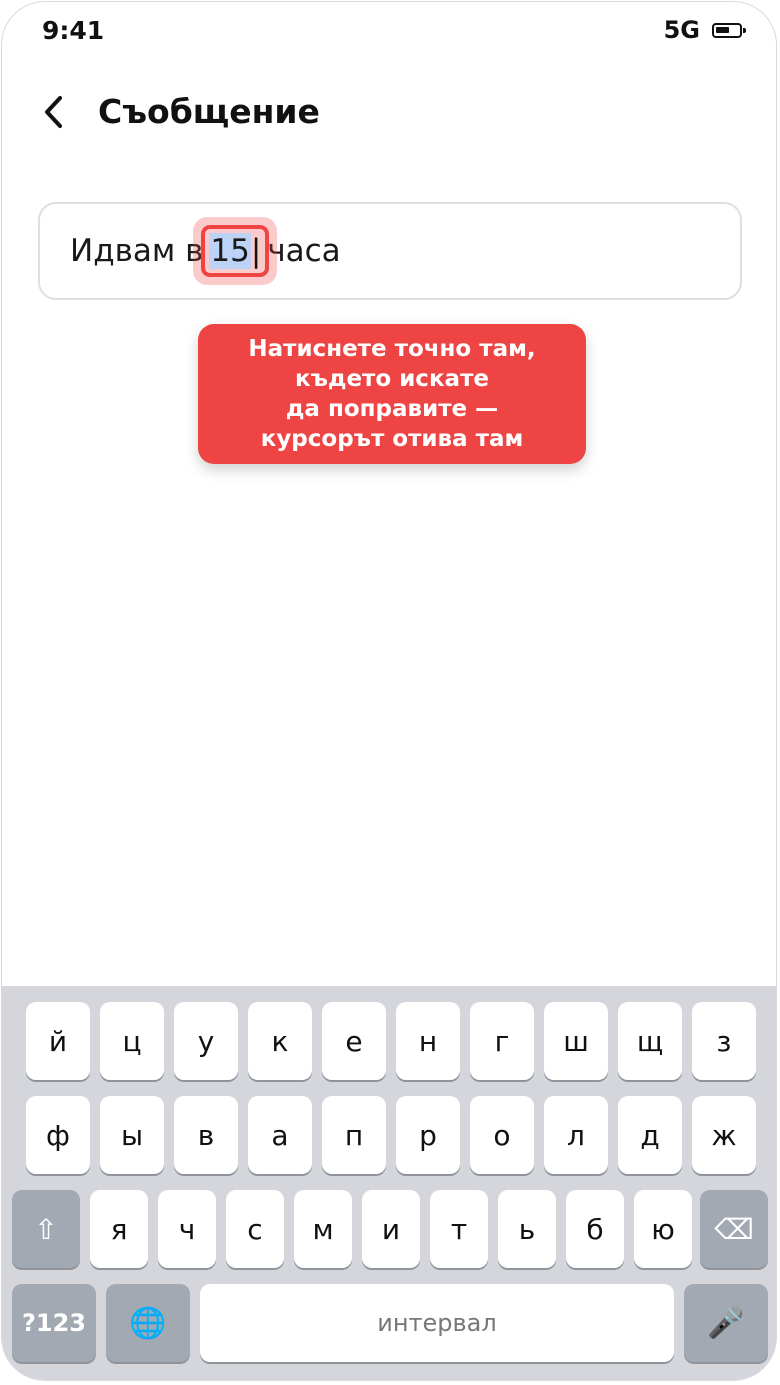 This screenshot has height=1385, width=780. Describe the element at coordinates (724, 1041) in the screenshot. I see `key-з: з` at that location.